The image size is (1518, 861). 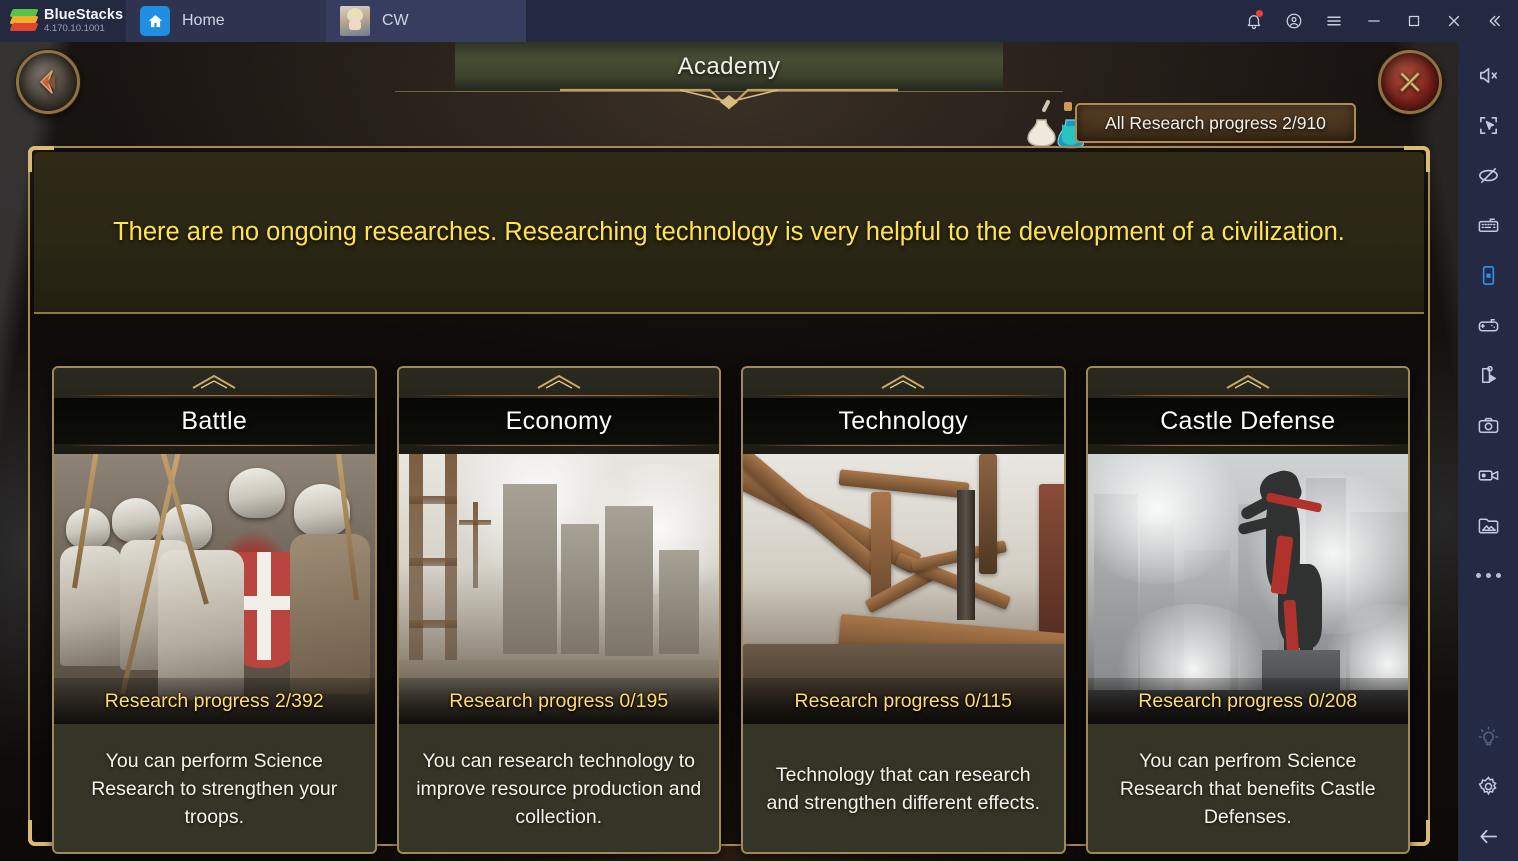 What do you see at coordinates (203, 20) in the screenshot?
I see `tab-home-label: Home` at bounding box center [203, 20].